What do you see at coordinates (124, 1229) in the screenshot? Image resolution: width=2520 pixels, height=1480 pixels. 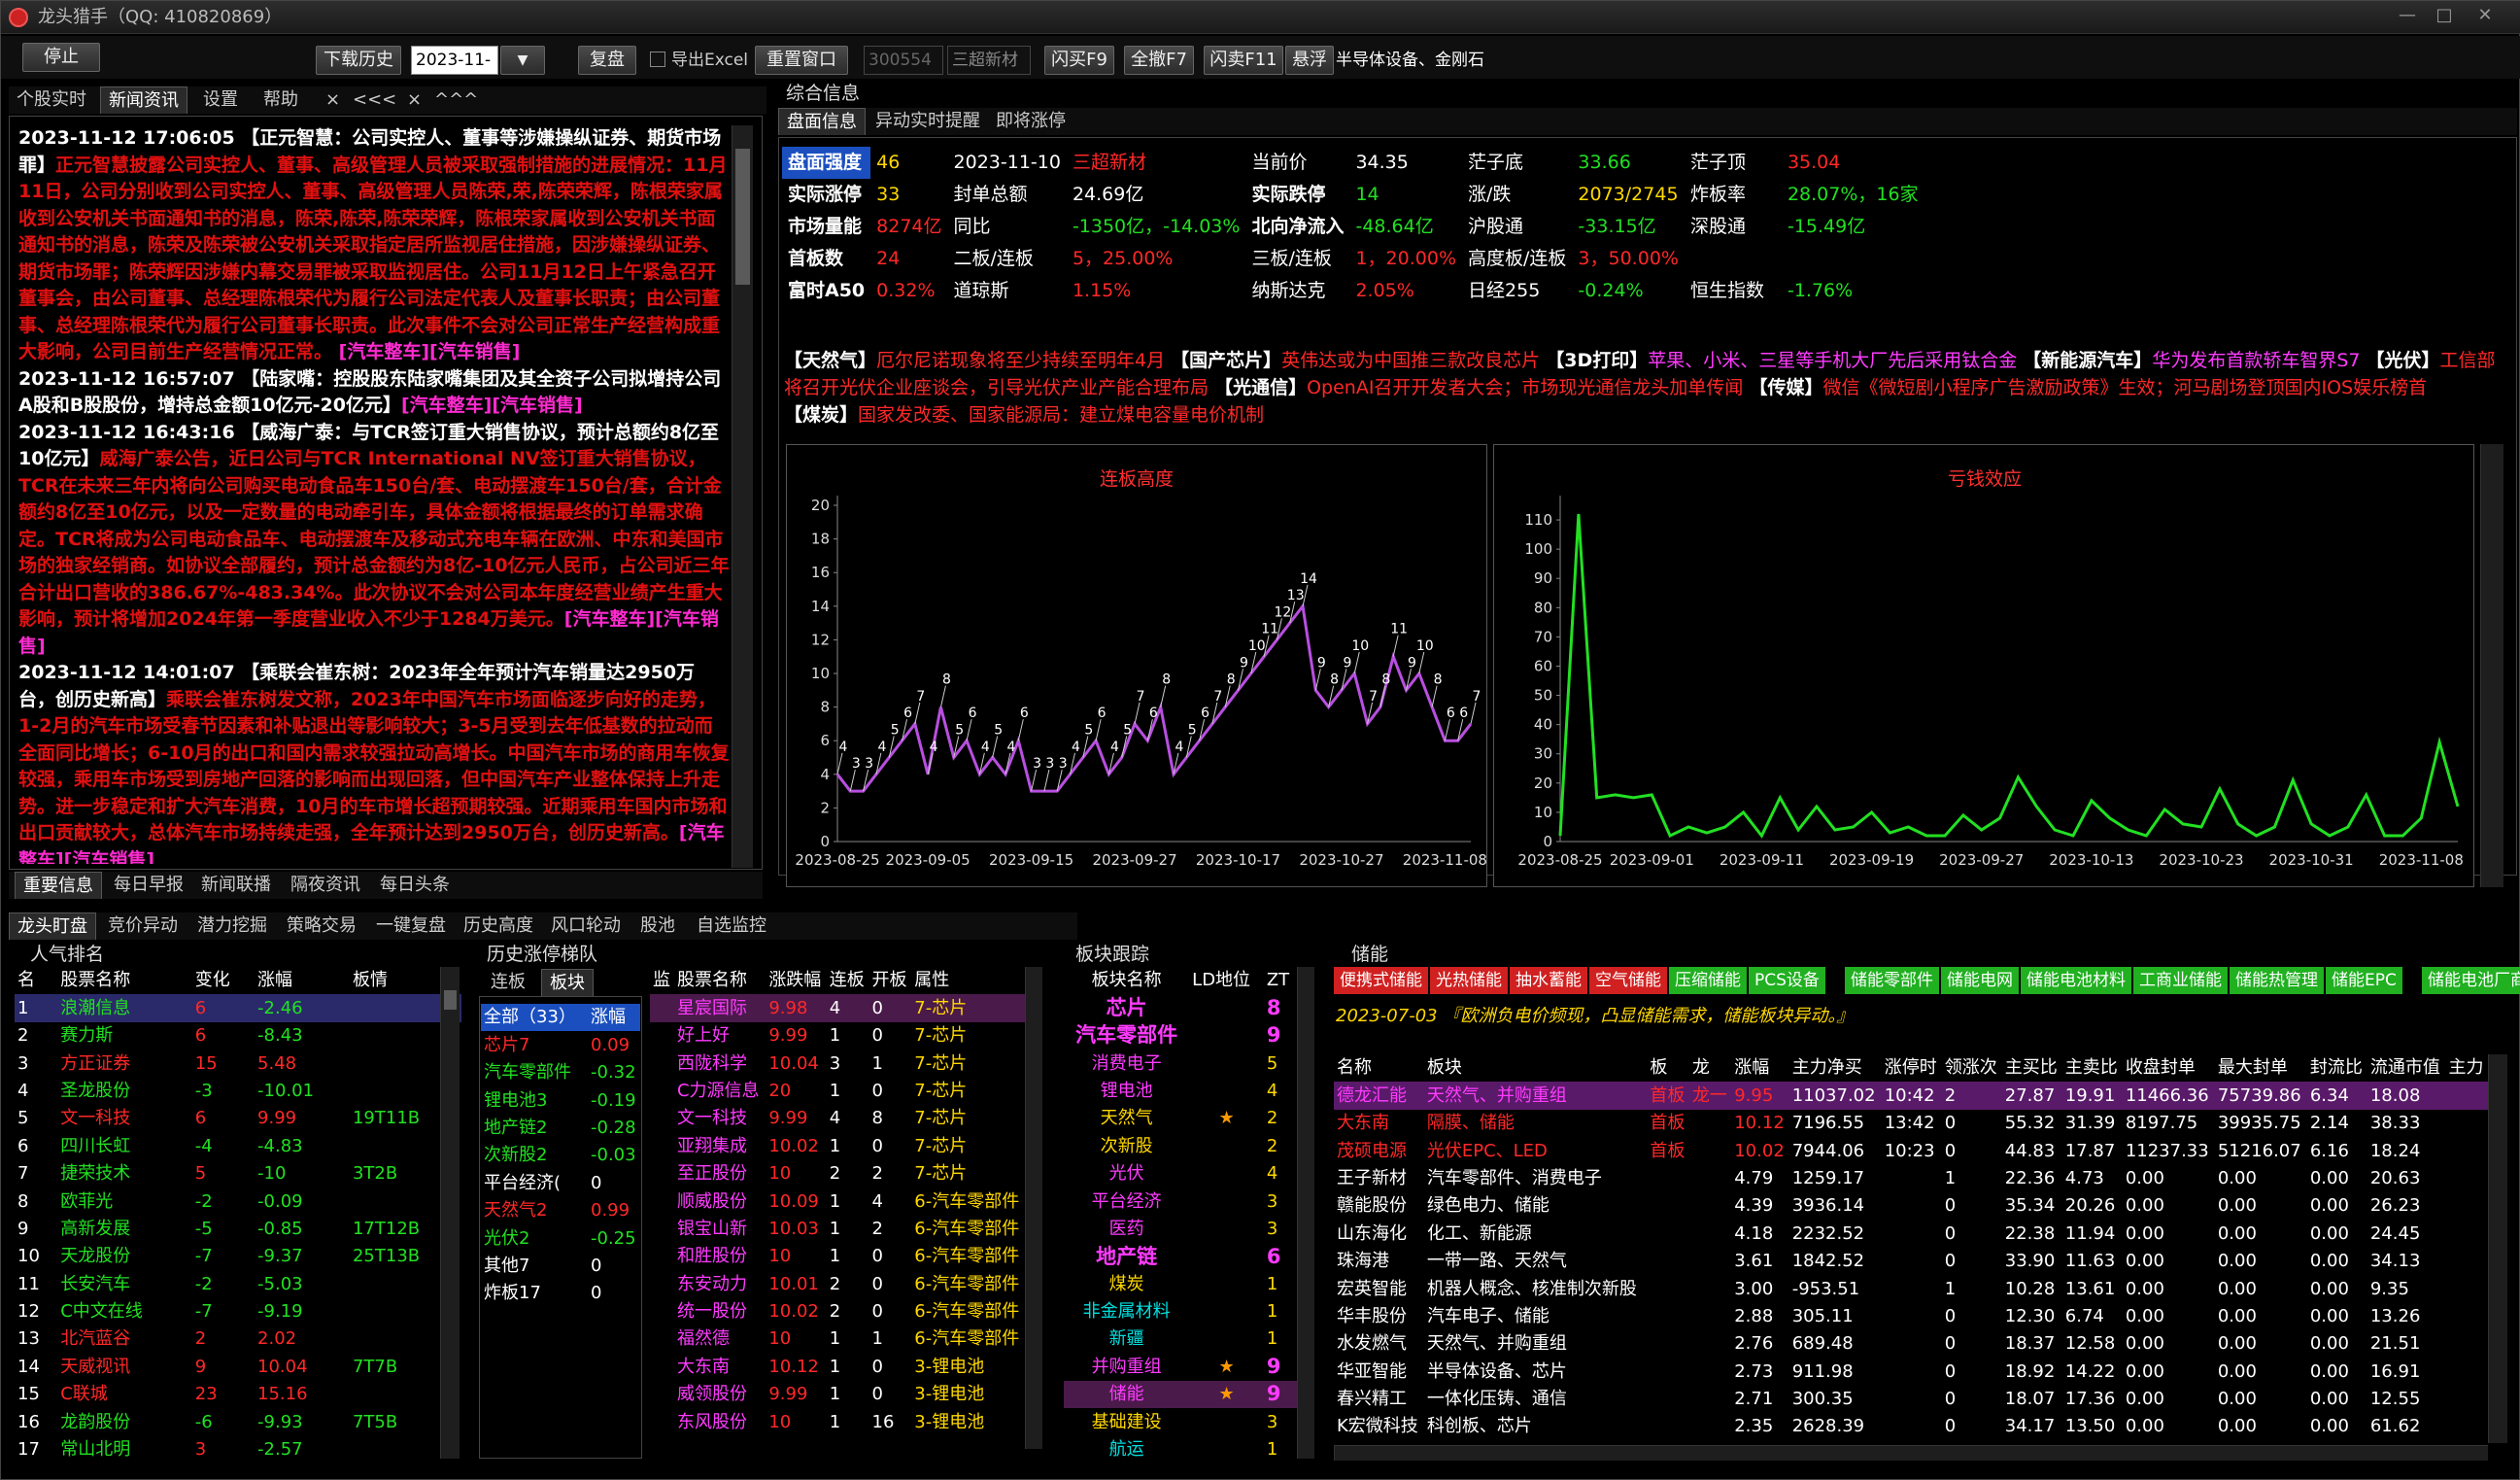 I see `stock-name: 高新发展` at bounding box center [124, 1229].